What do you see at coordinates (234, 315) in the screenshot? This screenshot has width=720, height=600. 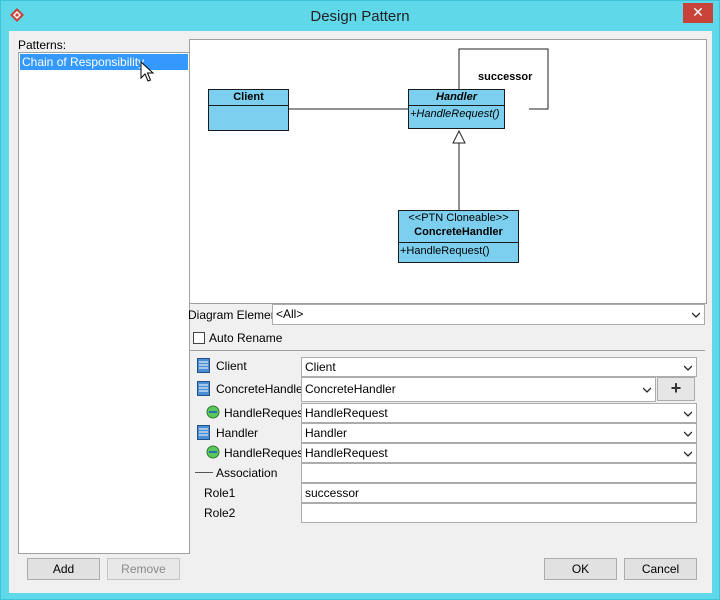 I see `diagram-element-label: Diagram Element` at bounding box center [234, 315].